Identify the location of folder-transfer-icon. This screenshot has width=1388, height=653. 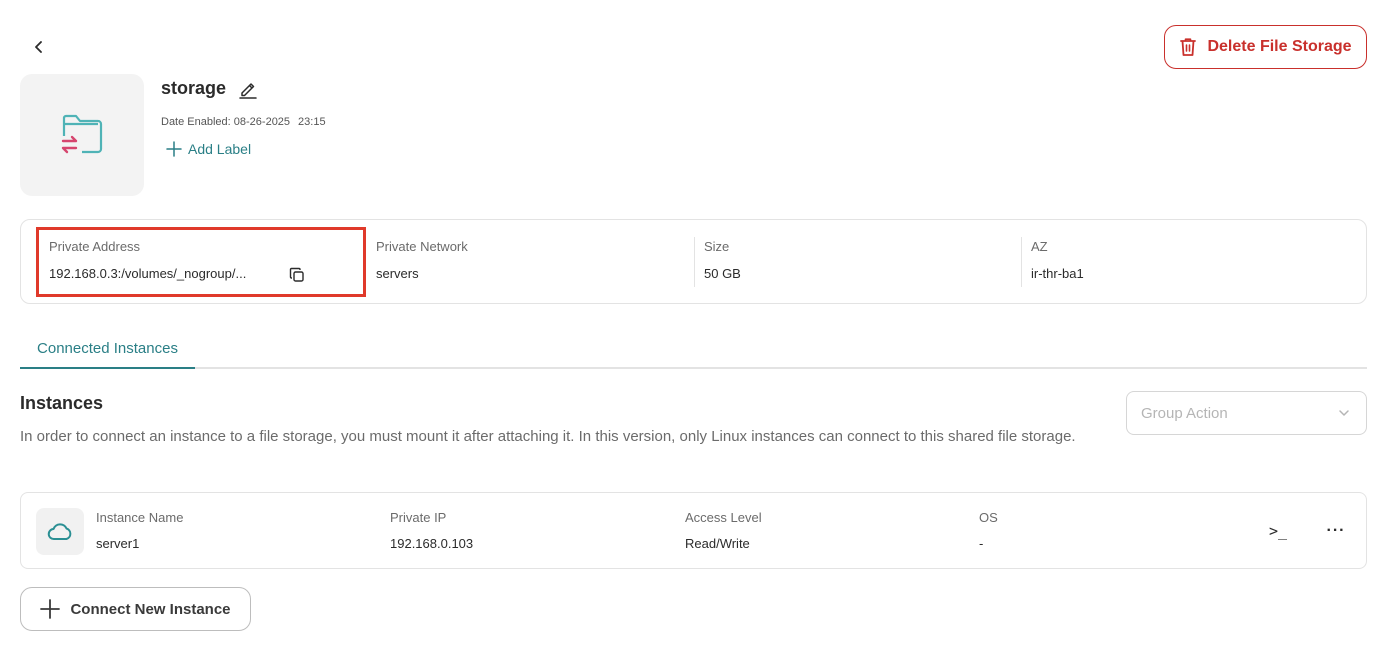
(82, 134).